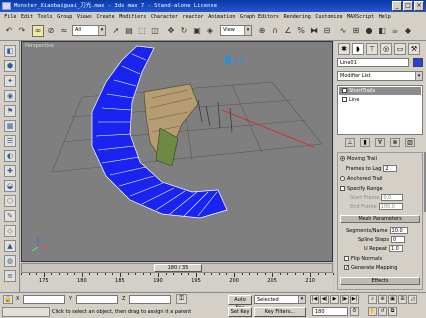 This screenshot has height=318, width=426. I want to click on tool-14-icon: ▲, so click(10, 246).